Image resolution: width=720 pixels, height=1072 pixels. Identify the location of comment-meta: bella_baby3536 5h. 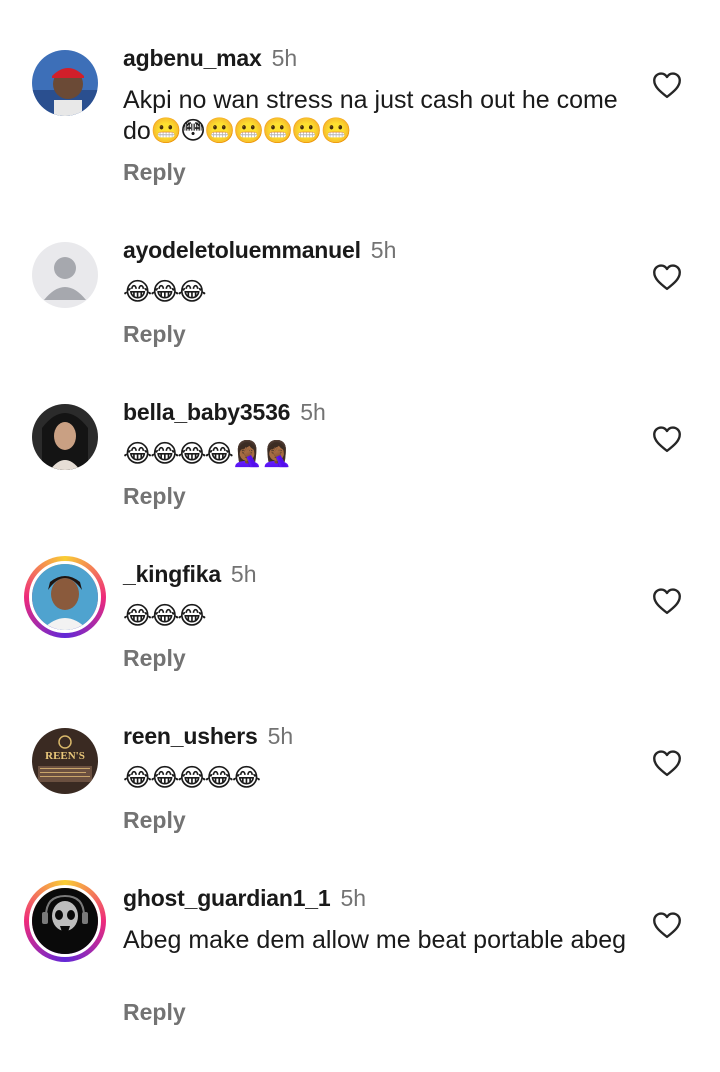
(224, 412).